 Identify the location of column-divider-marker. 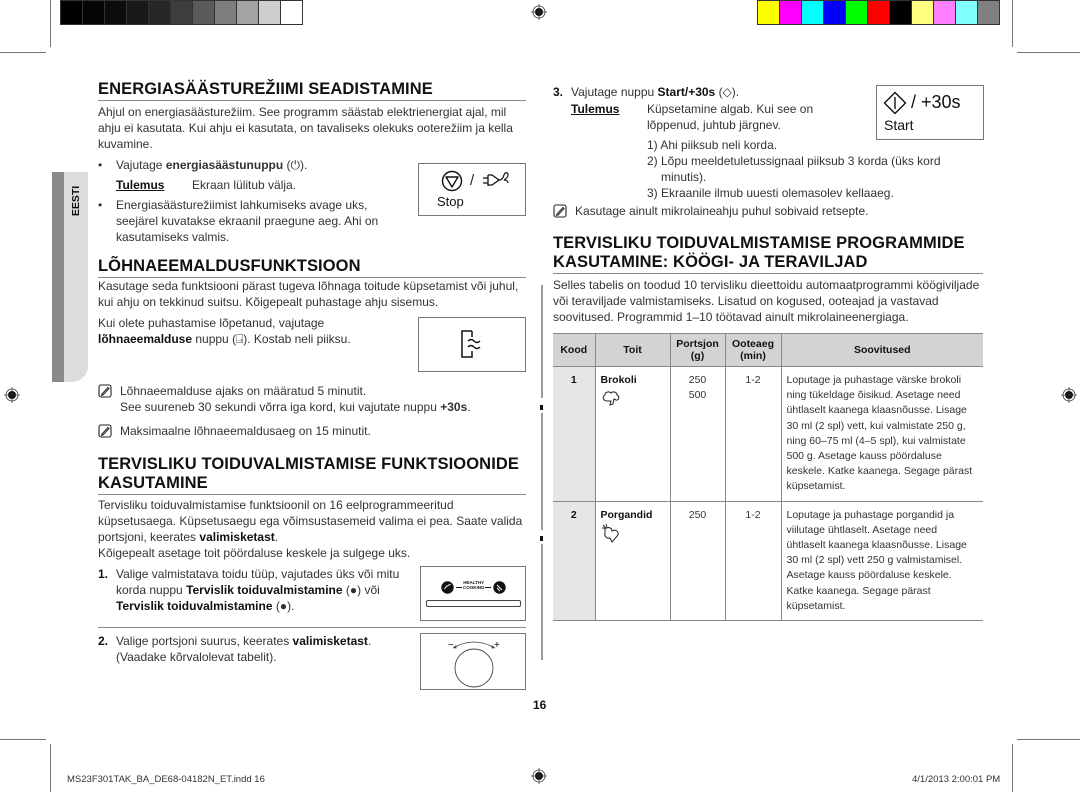
(541, 407).